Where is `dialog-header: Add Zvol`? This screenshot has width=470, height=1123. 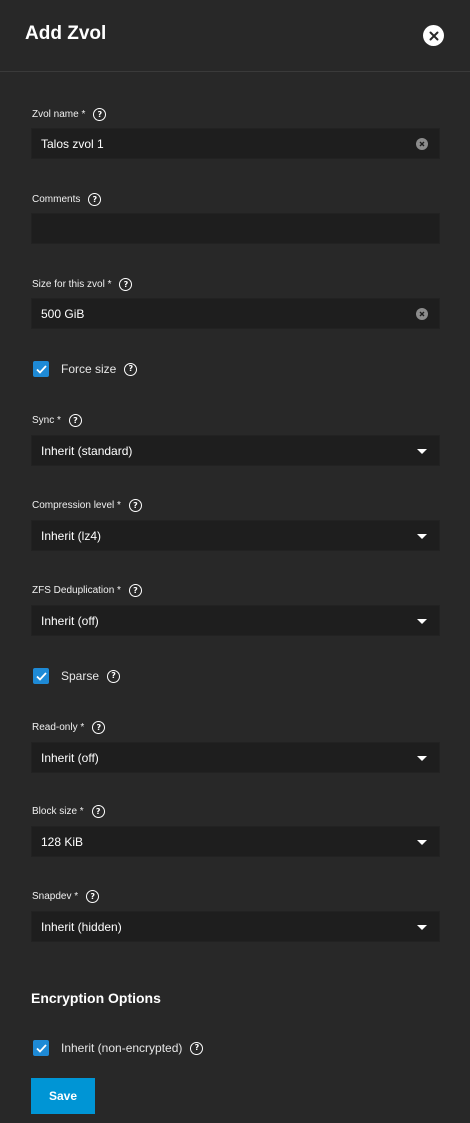 dialog-header: Add Zvol is located at coordinates (235, 36).